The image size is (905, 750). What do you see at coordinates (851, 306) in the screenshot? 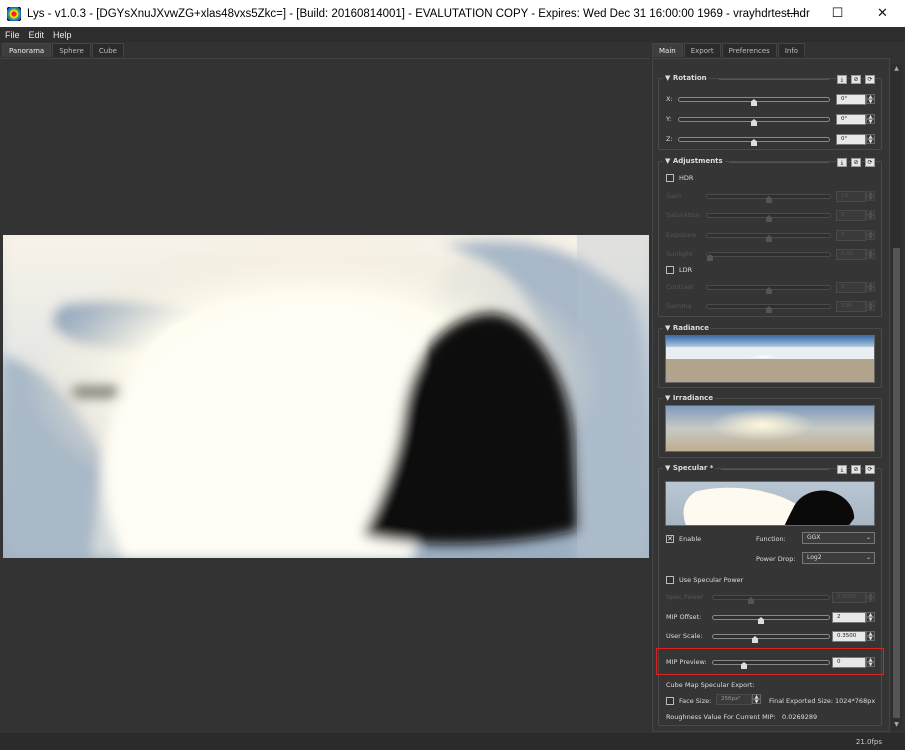
I see `gamma-field: 100` at bounding box center [851, 306].